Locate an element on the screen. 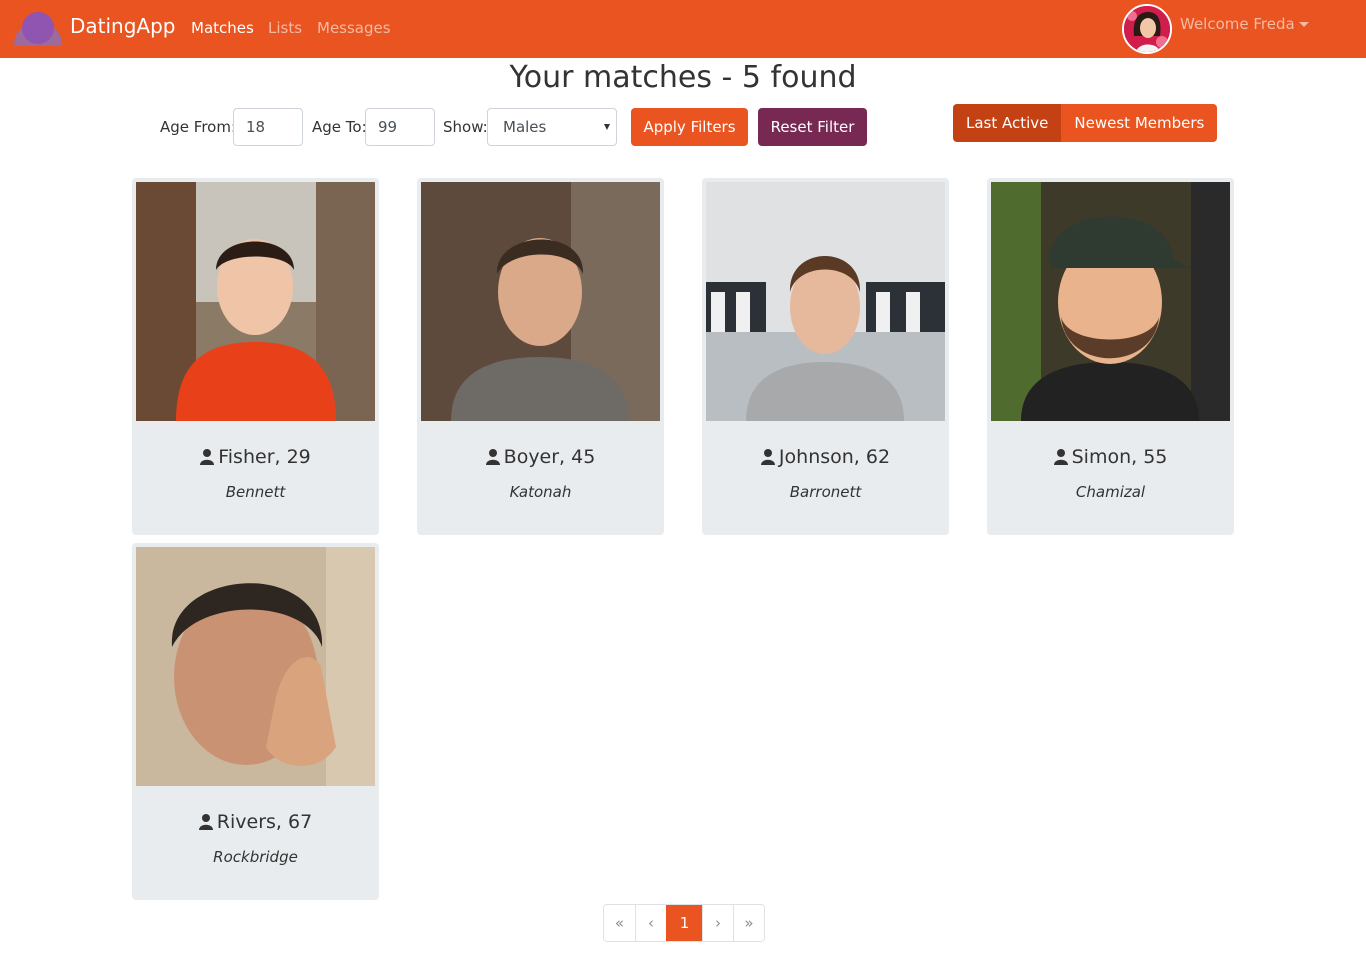  member-city: Barronett is located at coordinates (825, 492).